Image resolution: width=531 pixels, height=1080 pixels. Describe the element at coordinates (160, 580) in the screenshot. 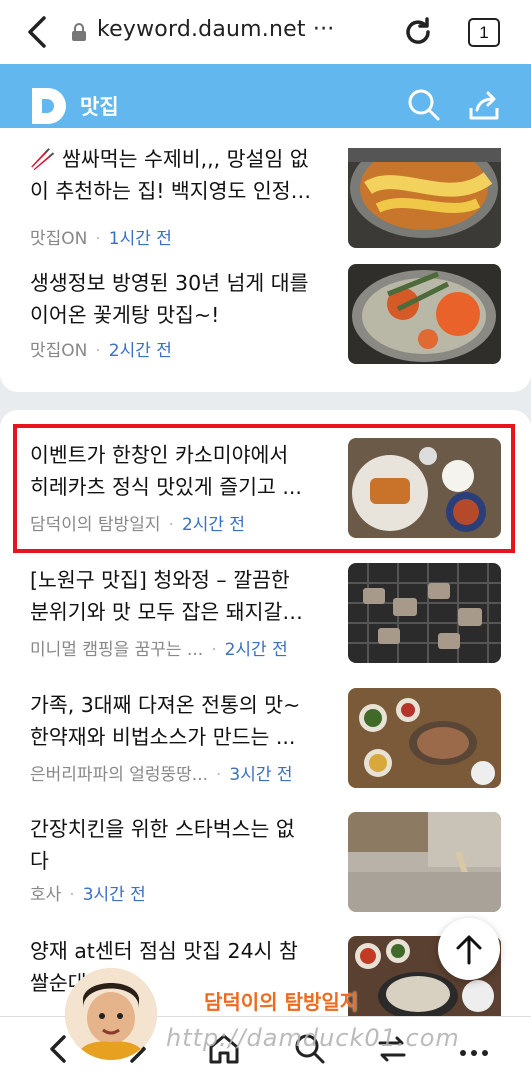

I see `item-title-line: [노원구 맛집] 청와정 – 깔끔한` at that location.